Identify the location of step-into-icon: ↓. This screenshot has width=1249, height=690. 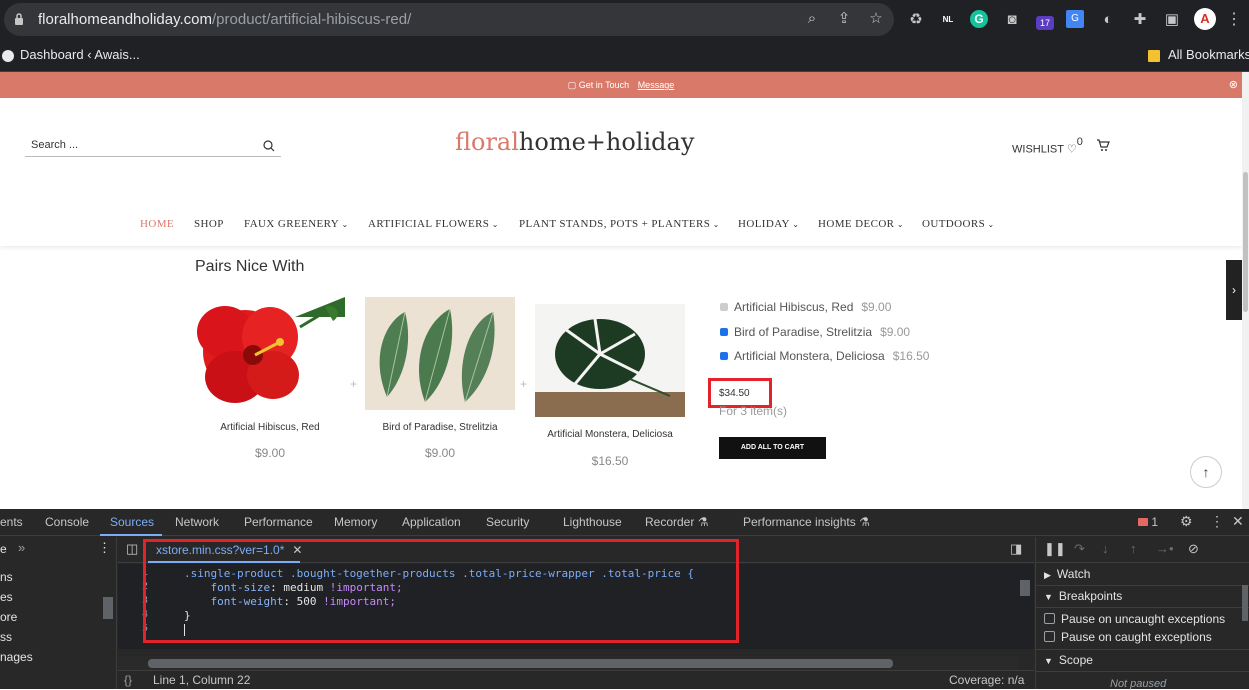
(1105, 548).